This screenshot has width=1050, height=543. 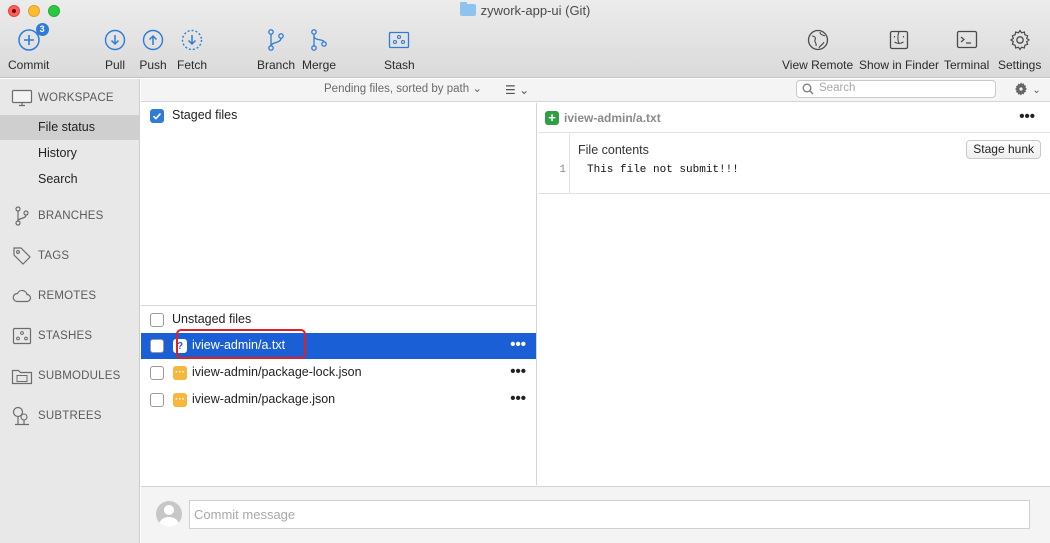 What do you see at coordinates (554, 164) in the screenshot?
I see `line-number-gutter: 1` at bounding box center [554, 164].